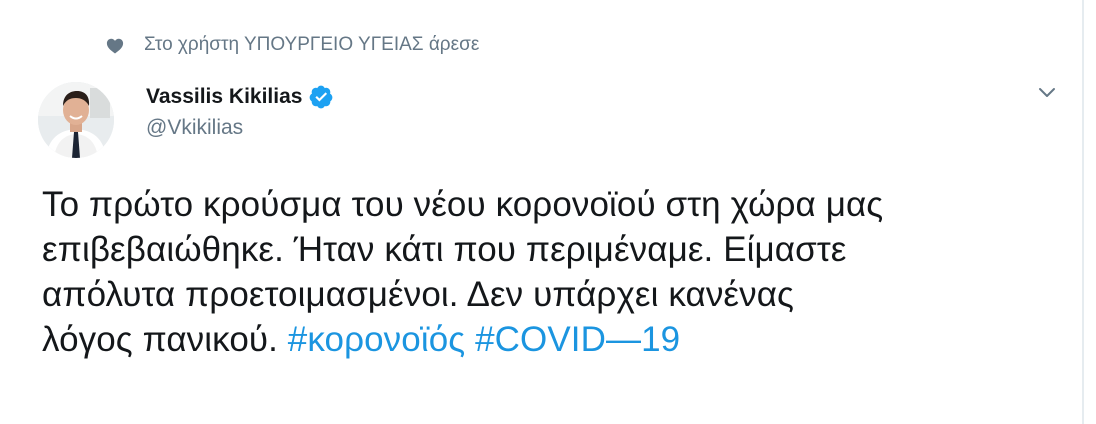 This screenshot has height=424, width=1096. I want to click on social-context: Στο χρήστη ΥΠΟΥΡΓΕΙΟ ΥΓΕΙΑΣ άρεσε, so click(291, 45).